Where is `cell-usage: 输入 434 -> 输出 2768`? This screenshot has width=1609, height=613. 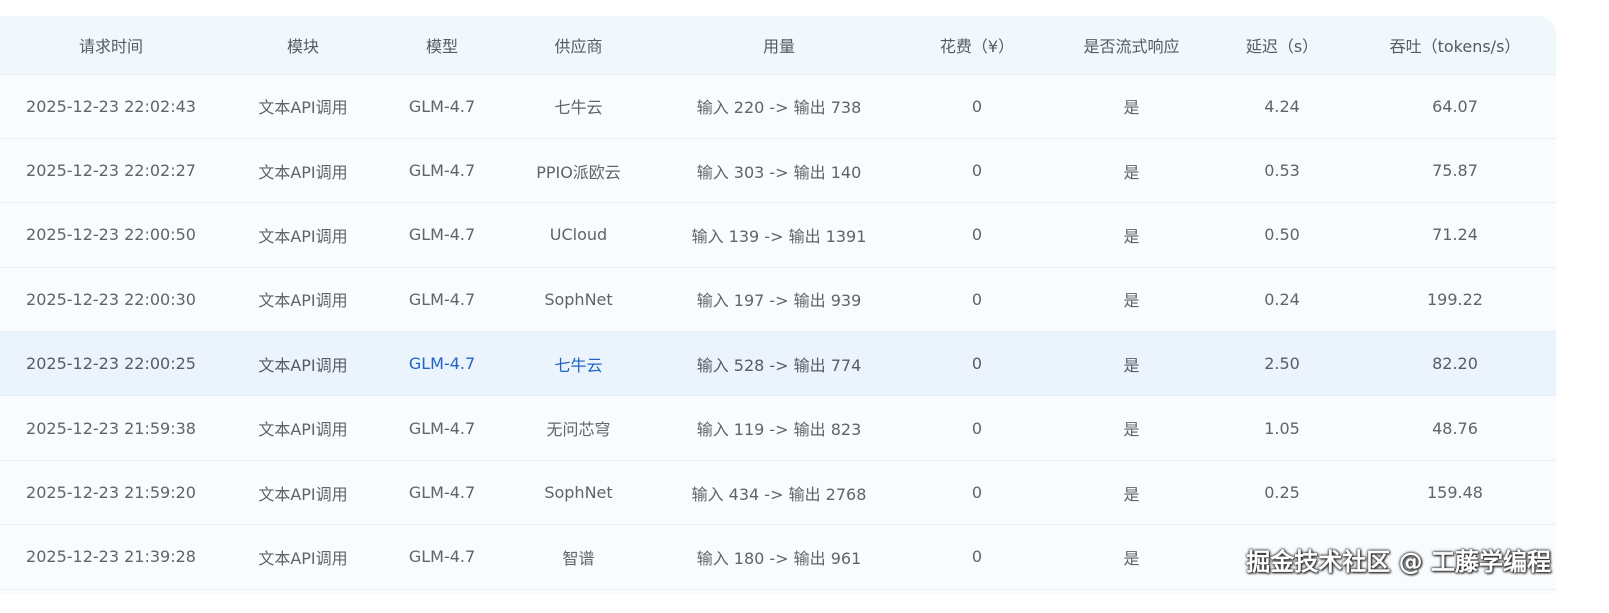 cell-usage: 输入 434 -> 输出 2768 is located at coordinates (779, 493).